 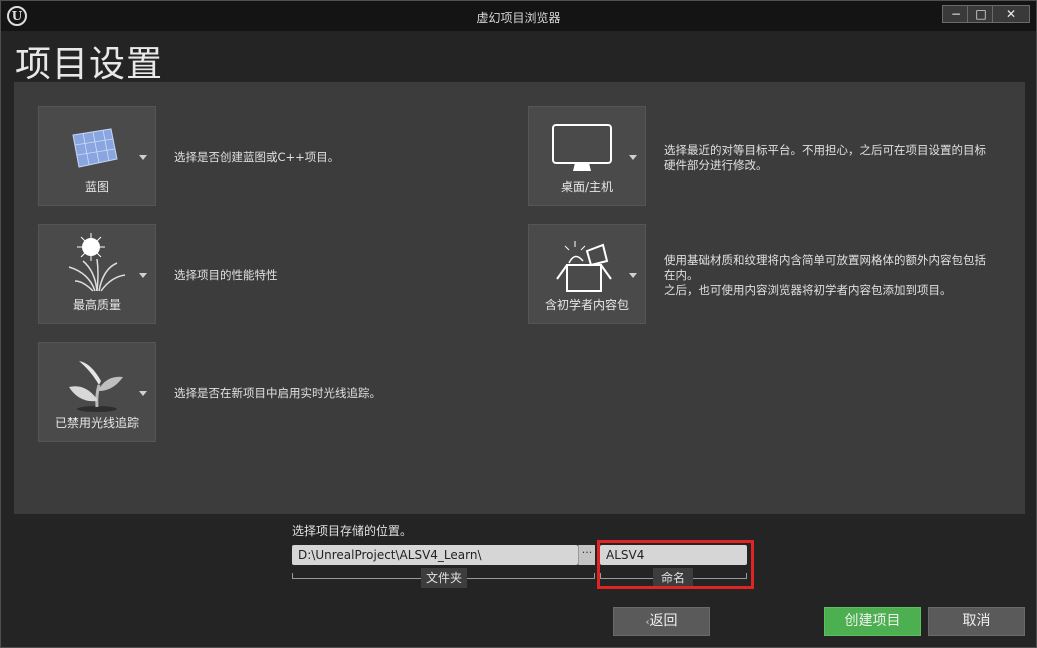 I want to click on window-title: 虚幻项目浏览器, so click(x=518, y=18).